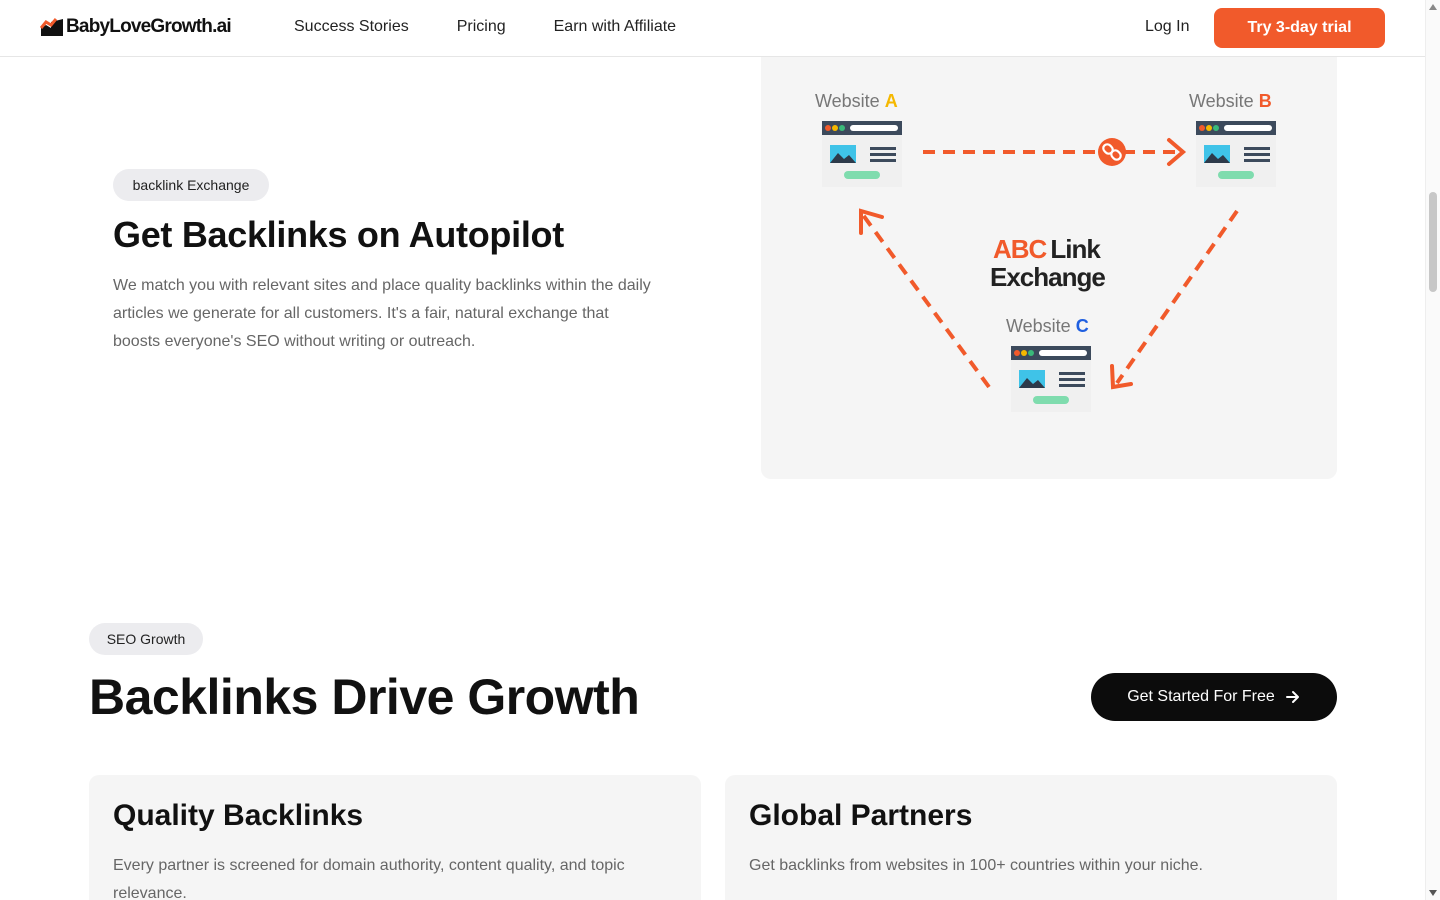 This screenshot has width=1440, height=900. What do you see at coordinates (856, 101) in the screenshot?
I see `site-a-label: Website A` at bounding box center [856, 101].